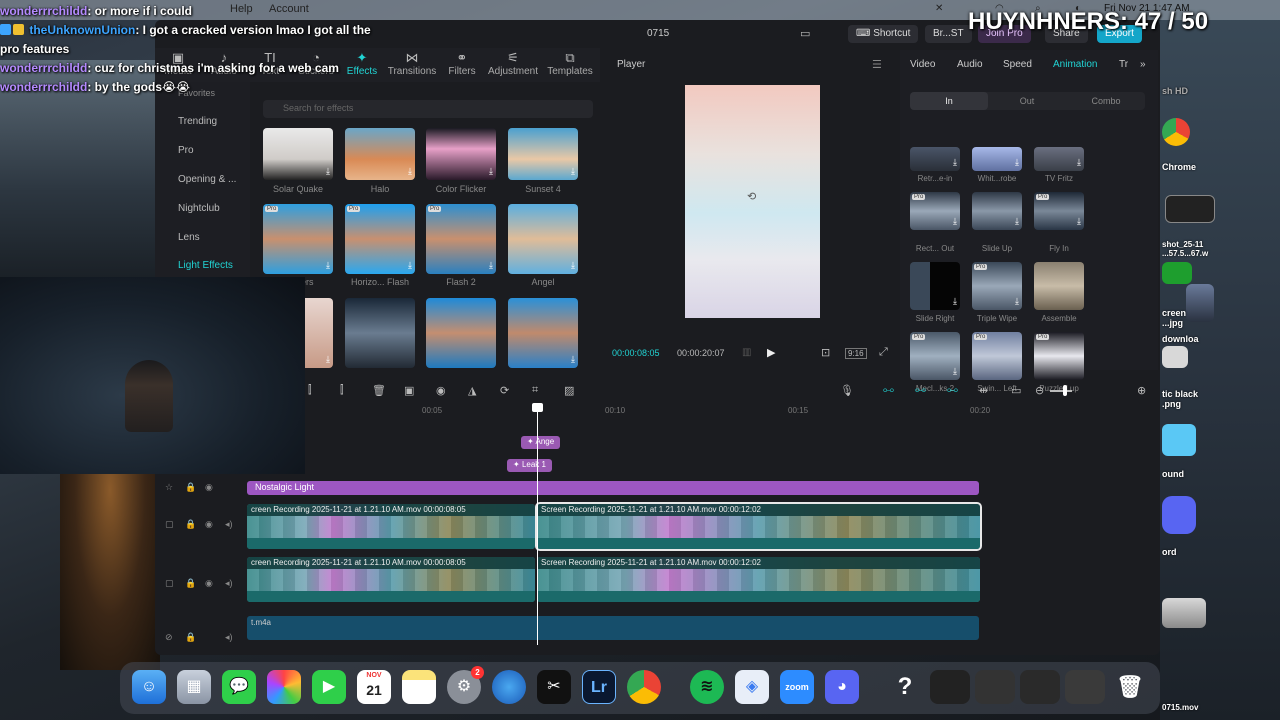  Describe the element at coordinates (380, 154) in the screenshot. I see `effect-thumb-halo: ⤓` at that location.